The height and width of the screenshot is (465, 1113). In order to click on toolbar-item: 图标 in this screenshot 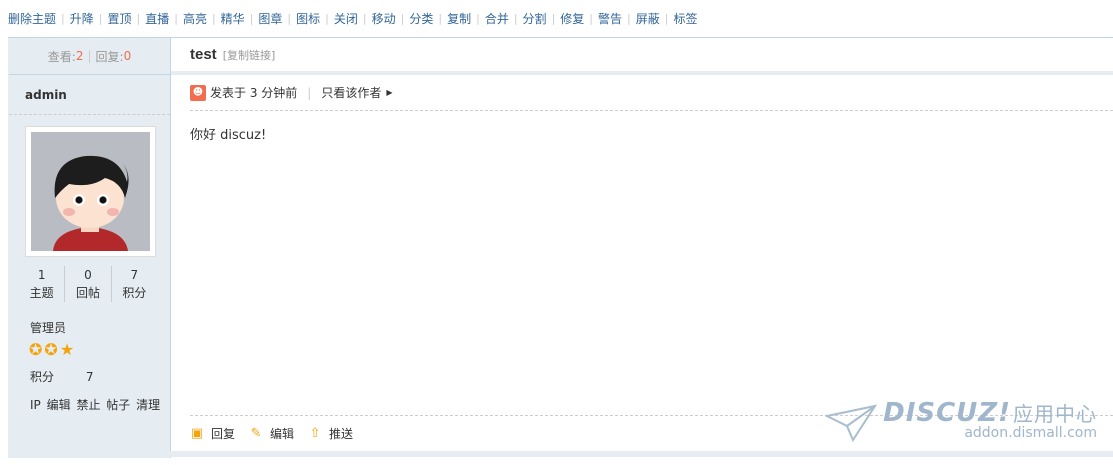, I will do `click(308, 18)`.